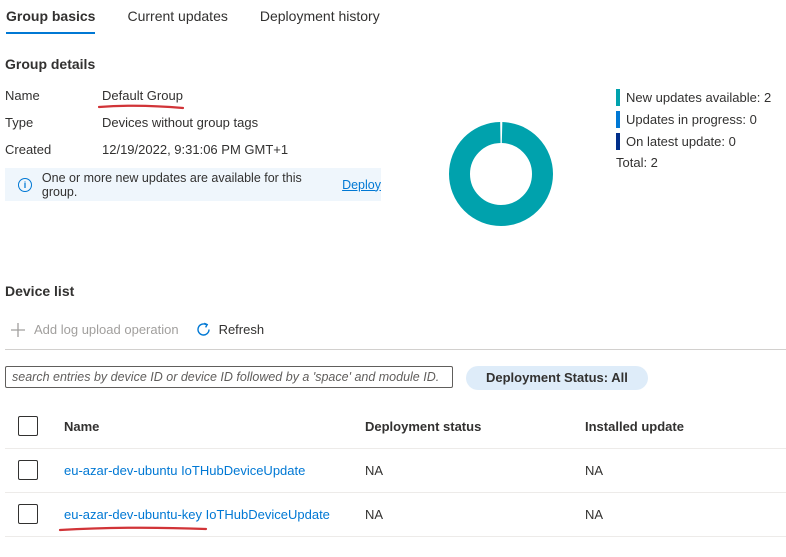 The height and width of the screenshot is (557, 786). What do you see at coordinates (81, 426) in the screenshot?
I see `column-header-name: Name` at bounding box center [81, 426].